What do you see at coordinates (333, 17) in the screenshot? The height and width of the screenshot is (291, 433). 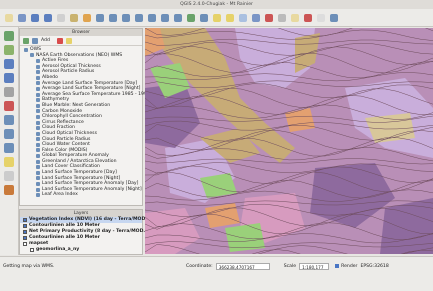 I see `help-button` at bounding box center [333, 17].